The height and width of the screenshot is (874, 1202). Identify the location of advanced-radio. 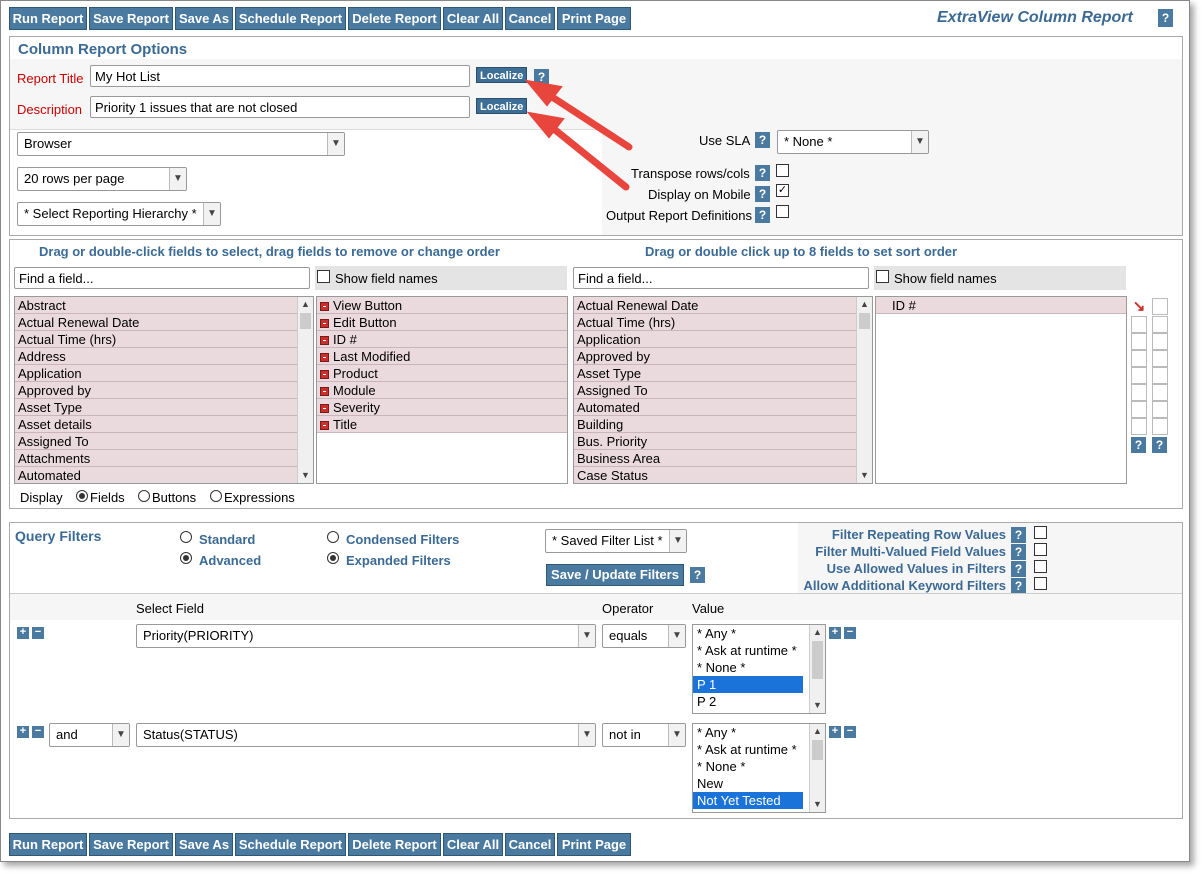
(186, 558).